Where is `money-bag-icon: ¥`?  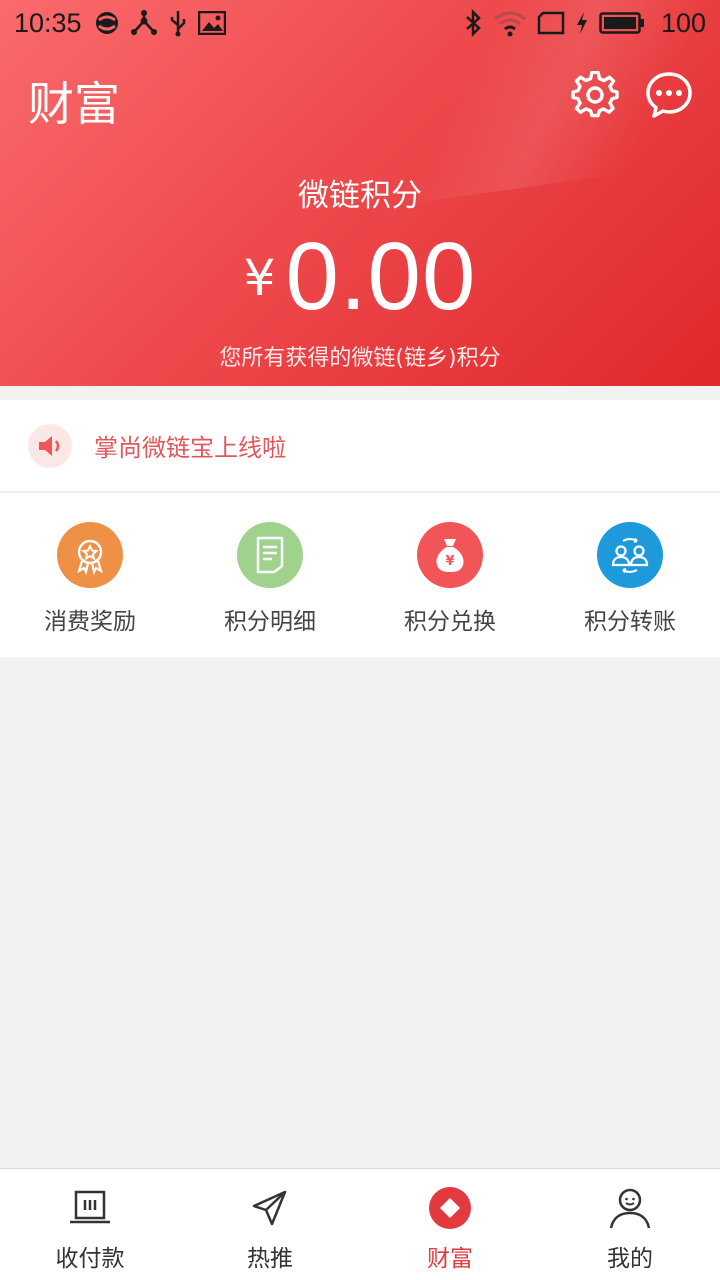
money-bag-icon: ¥ is located at coordinates (450, 555).